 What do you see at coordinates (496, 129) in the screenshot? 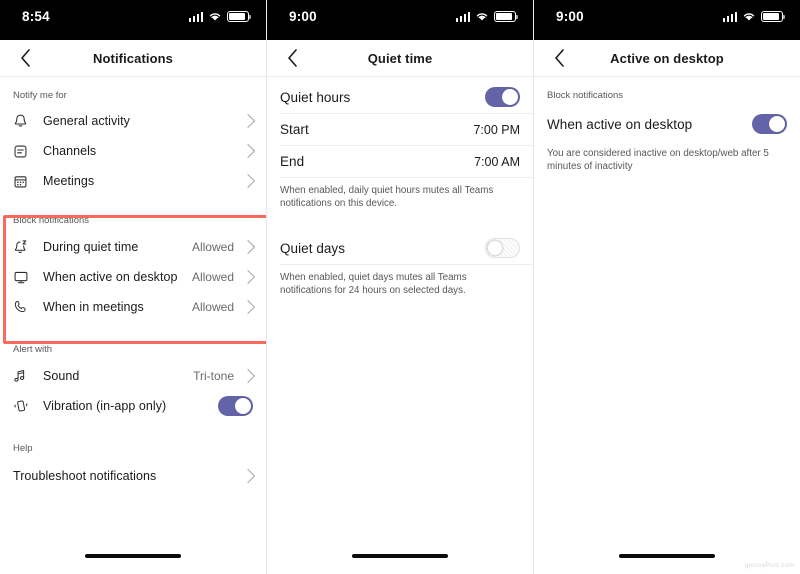
I see `row-value: 7:00 PM` at bounding box center [496, 129].